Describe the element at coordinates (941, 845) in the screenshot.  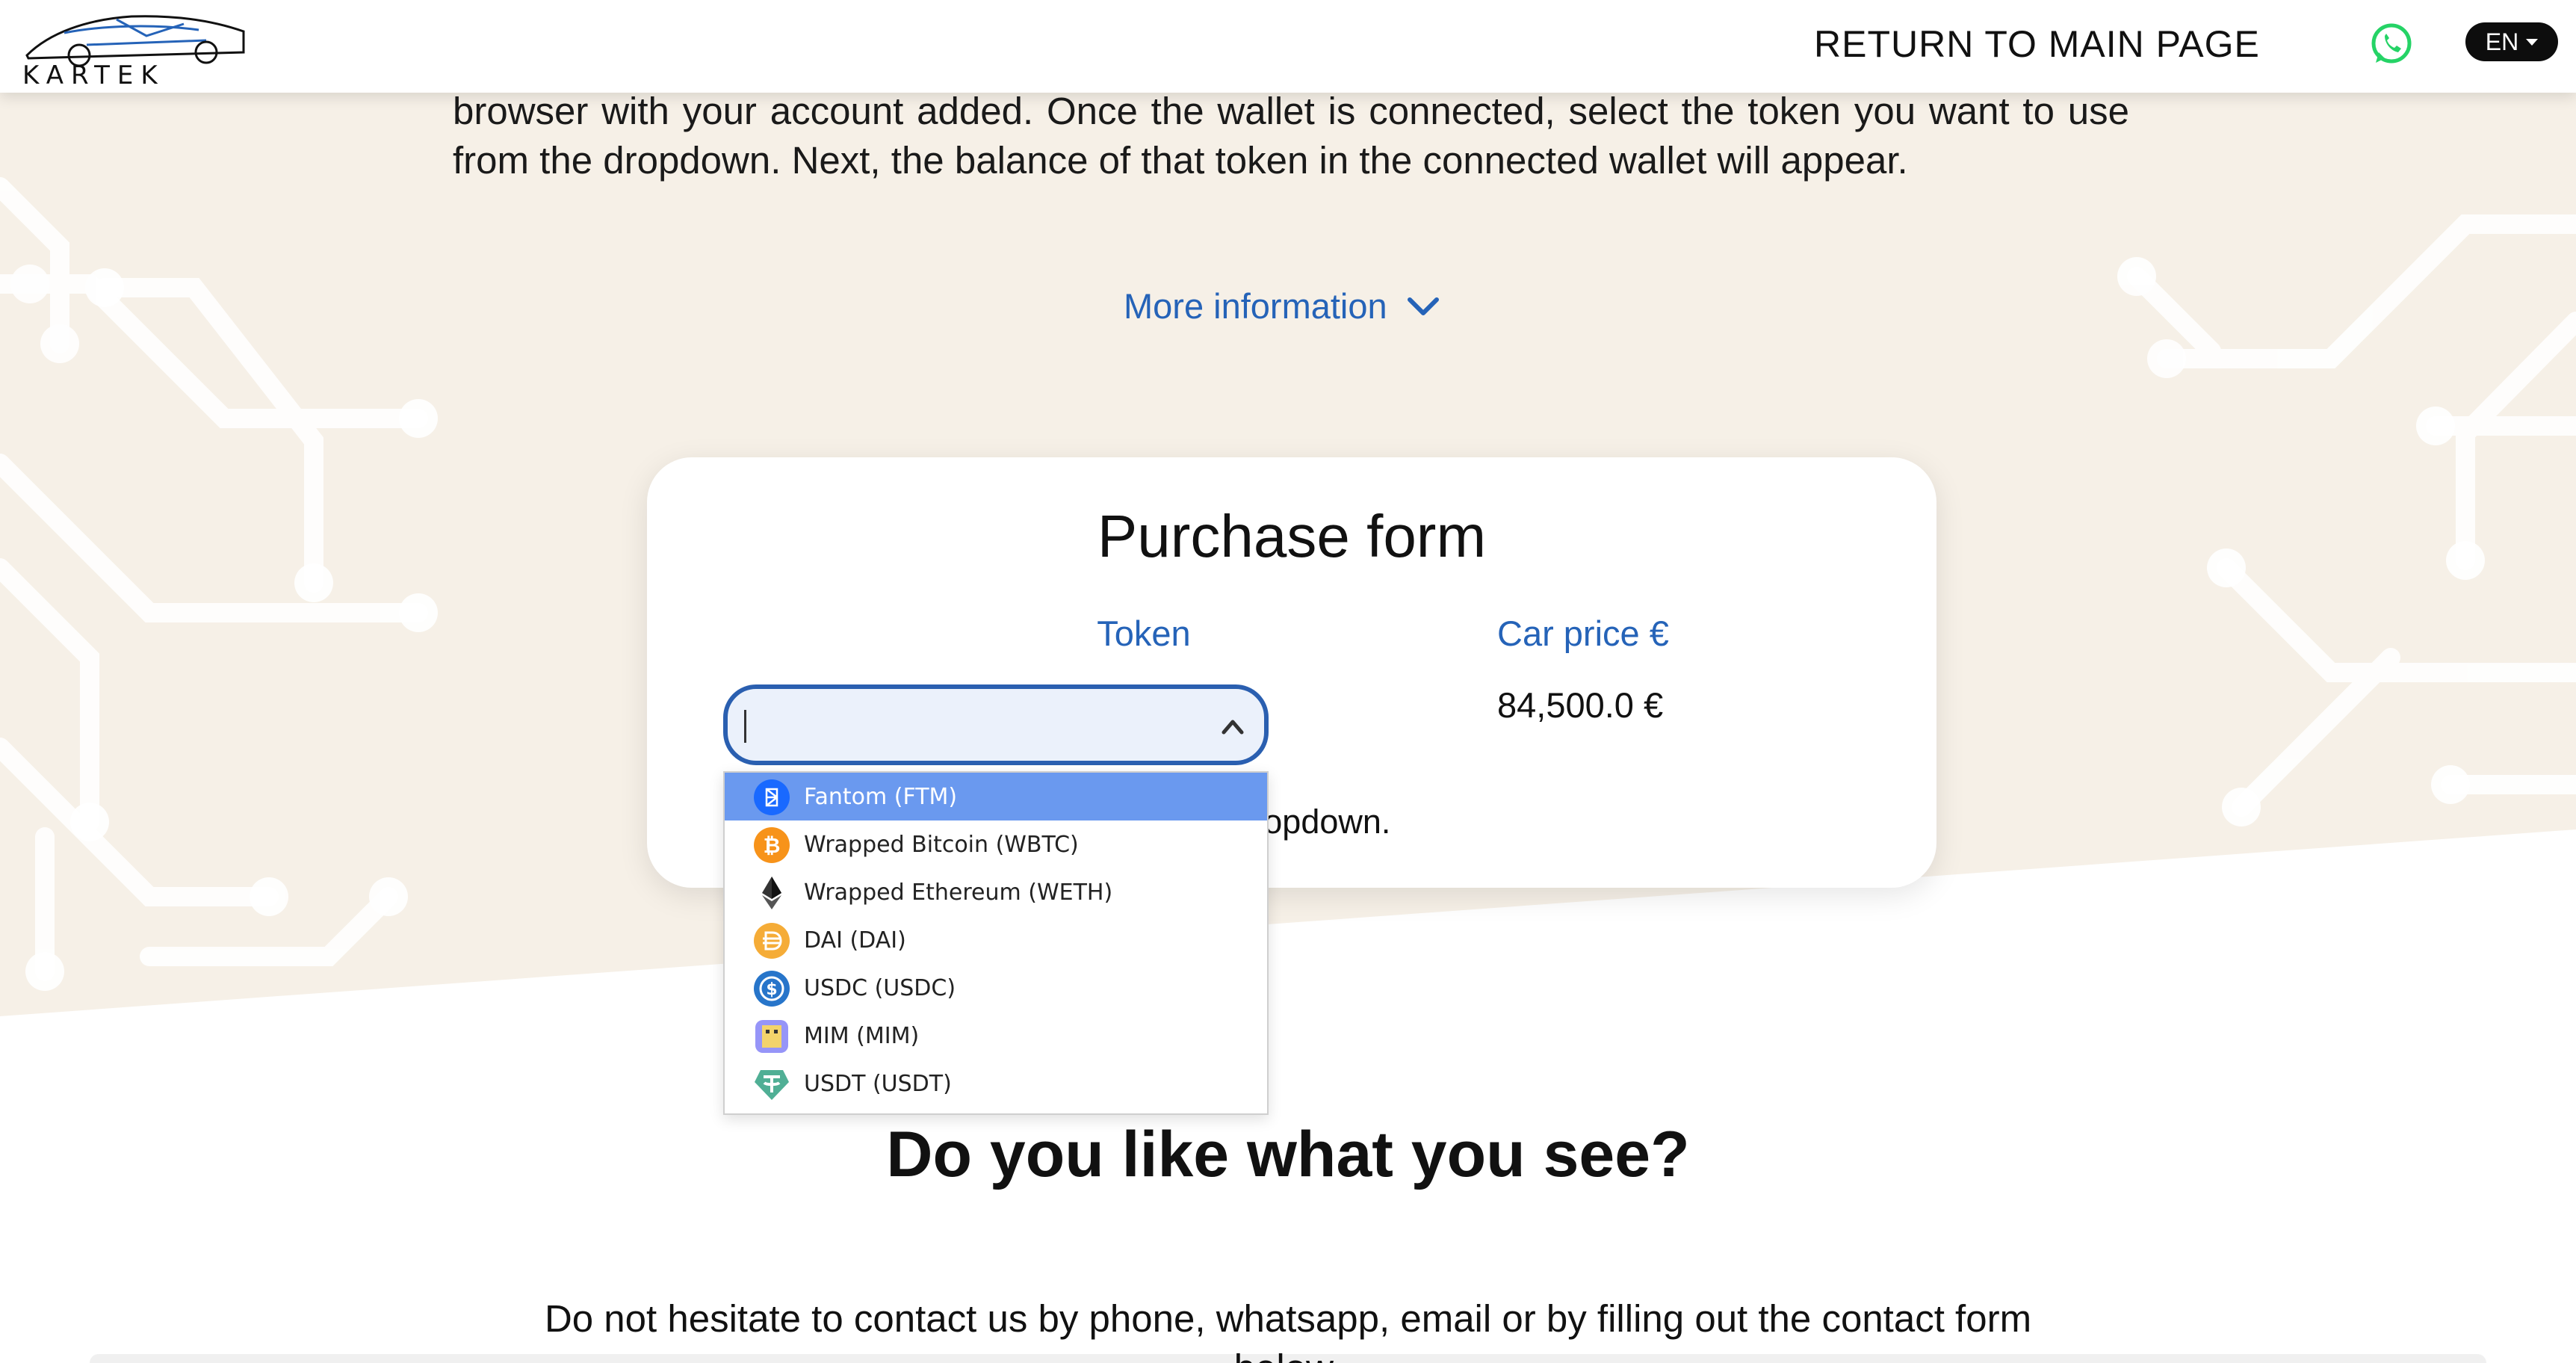
I see `token-option-label: Wrapped Bitcoin (WBTC)` at that location.